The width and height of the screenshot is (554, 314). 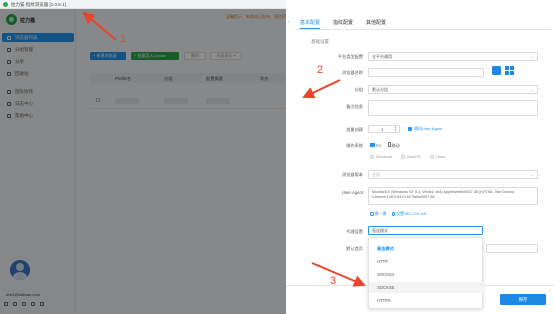 I want to click on browser-name-input, so click(x=426, y=72).